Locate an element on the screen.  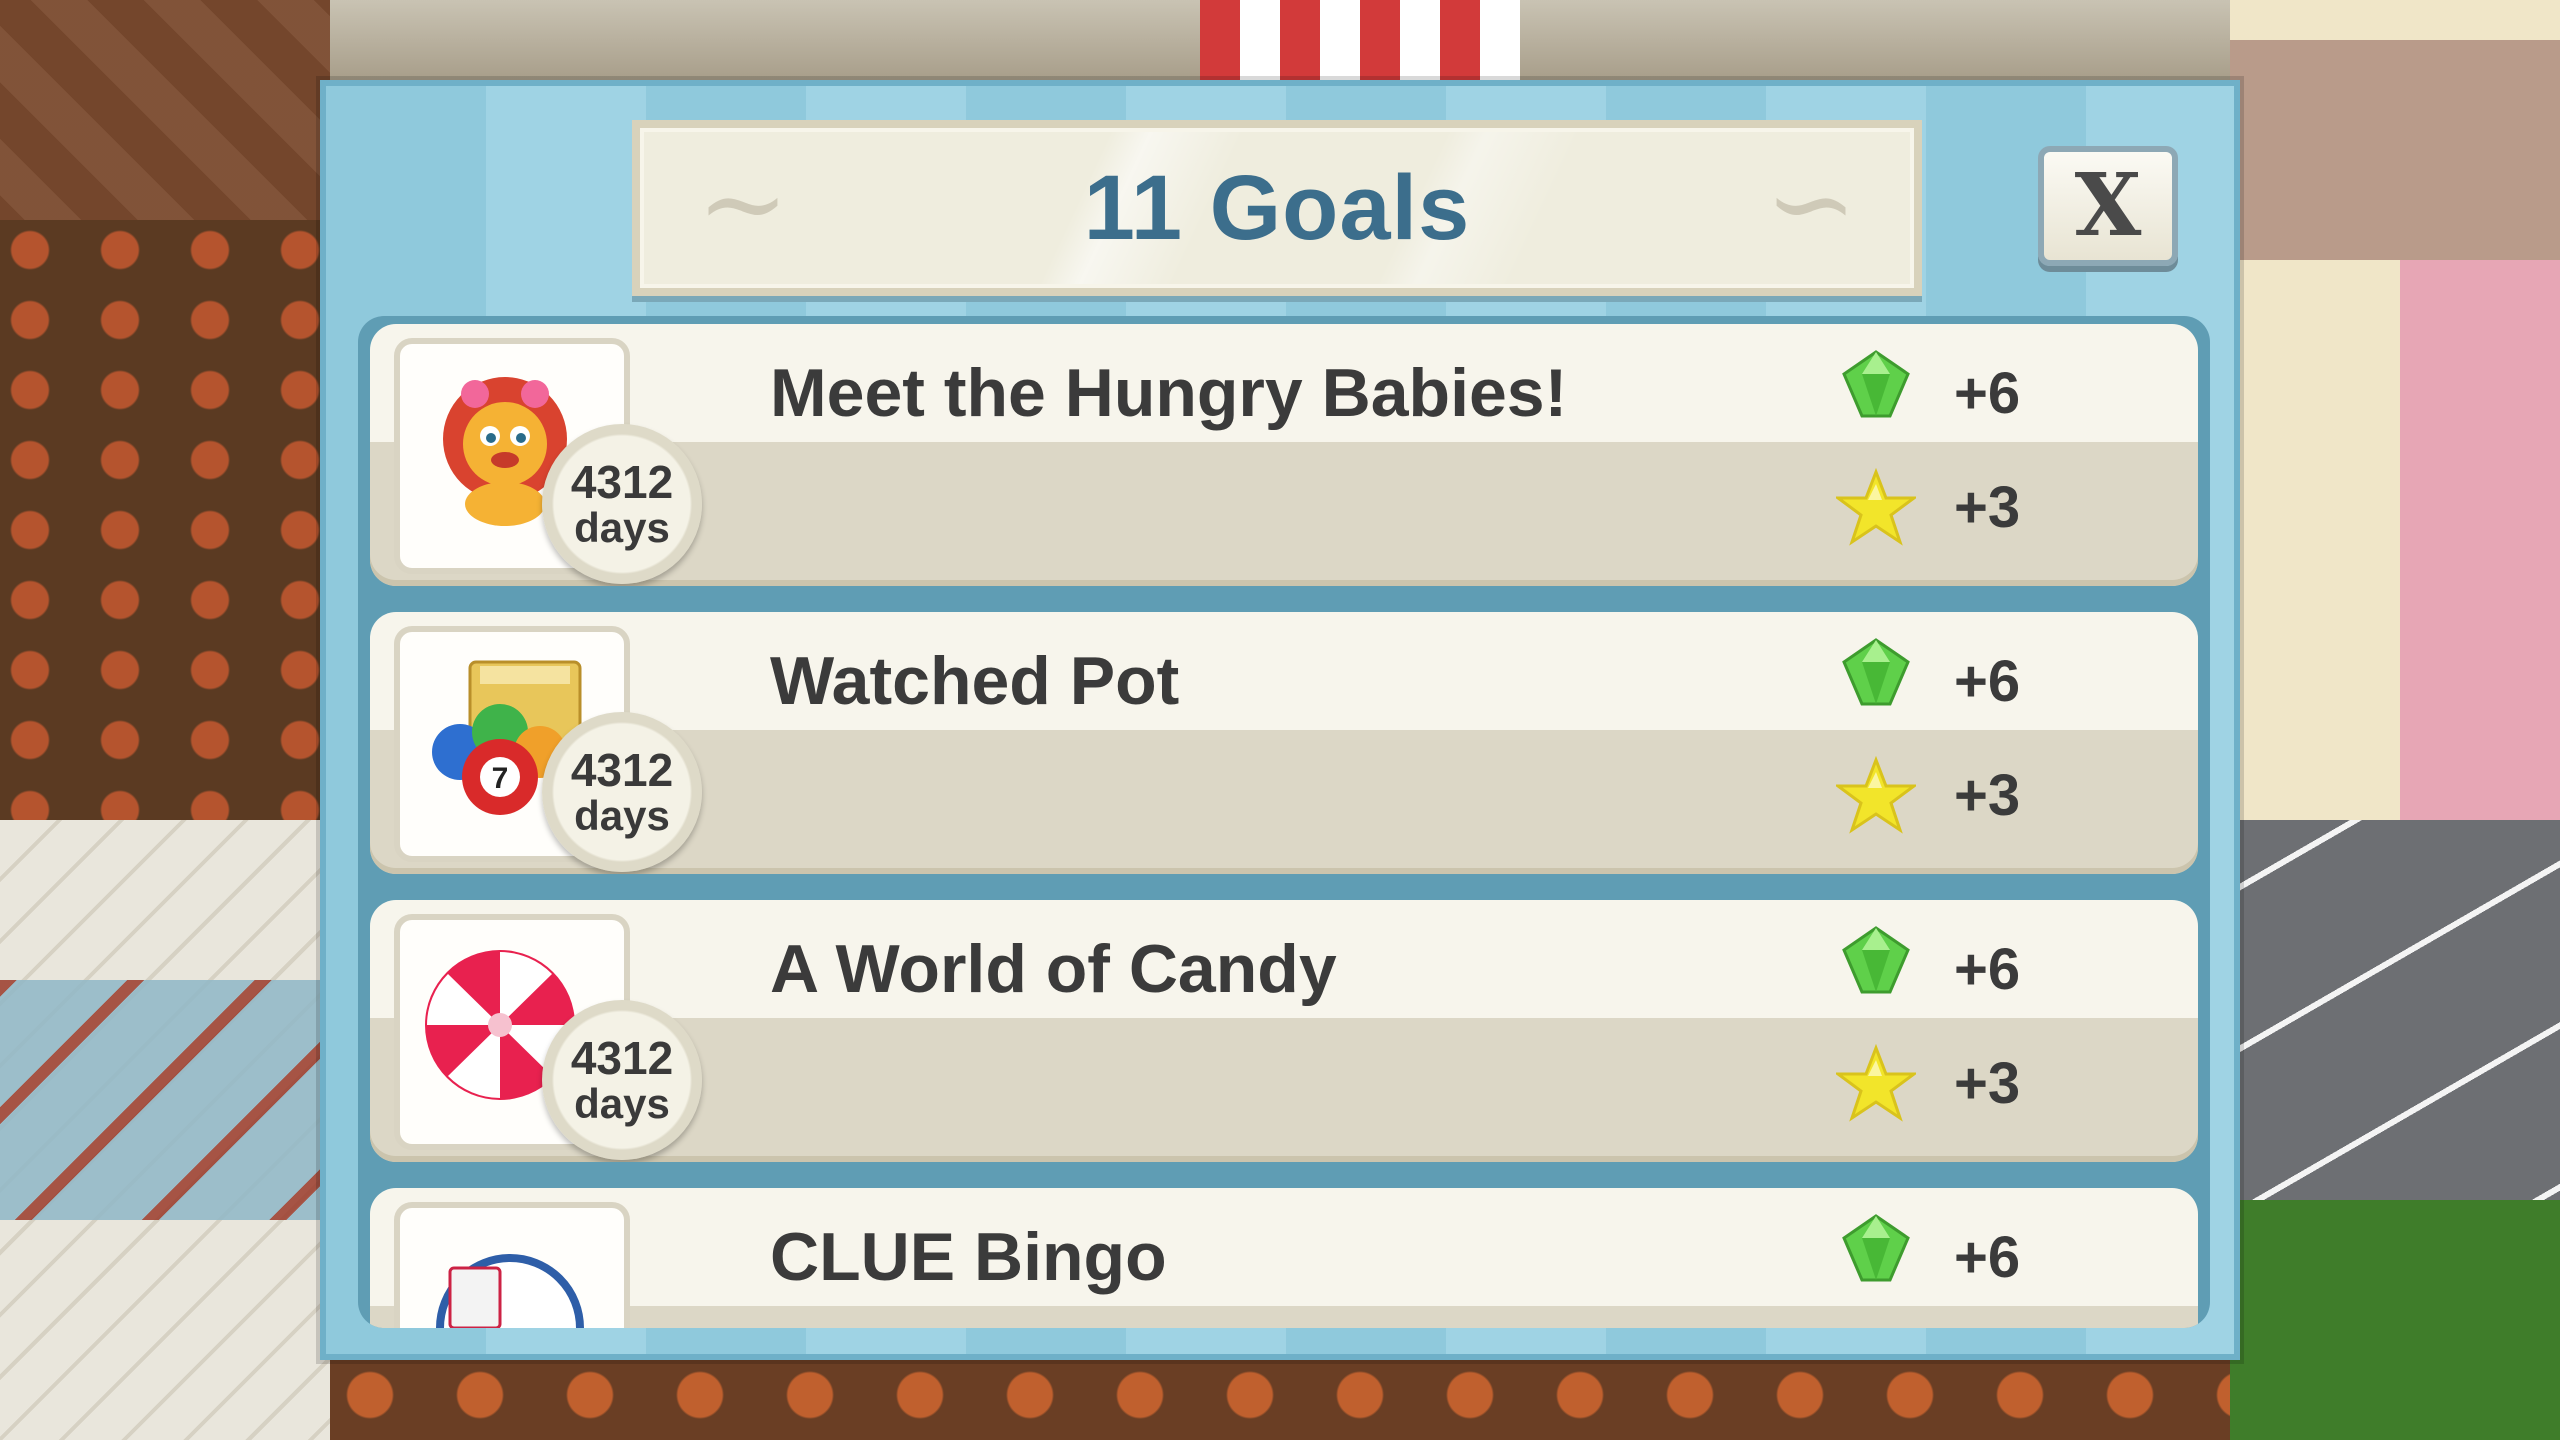
pink-house is located at coordinates (2480, 540).